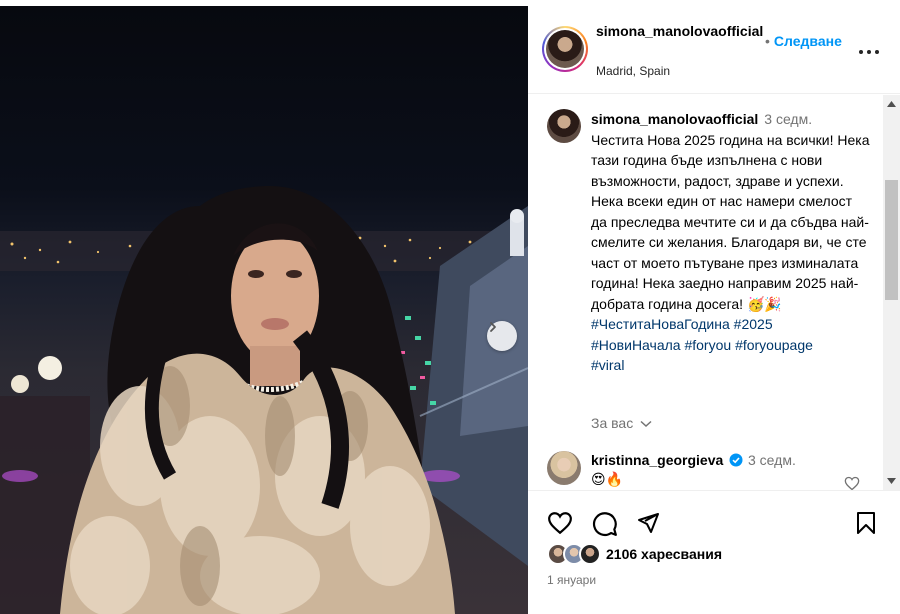 The image size is (900, 614). I want to click on liked-by-avatars, so click(576, 554).